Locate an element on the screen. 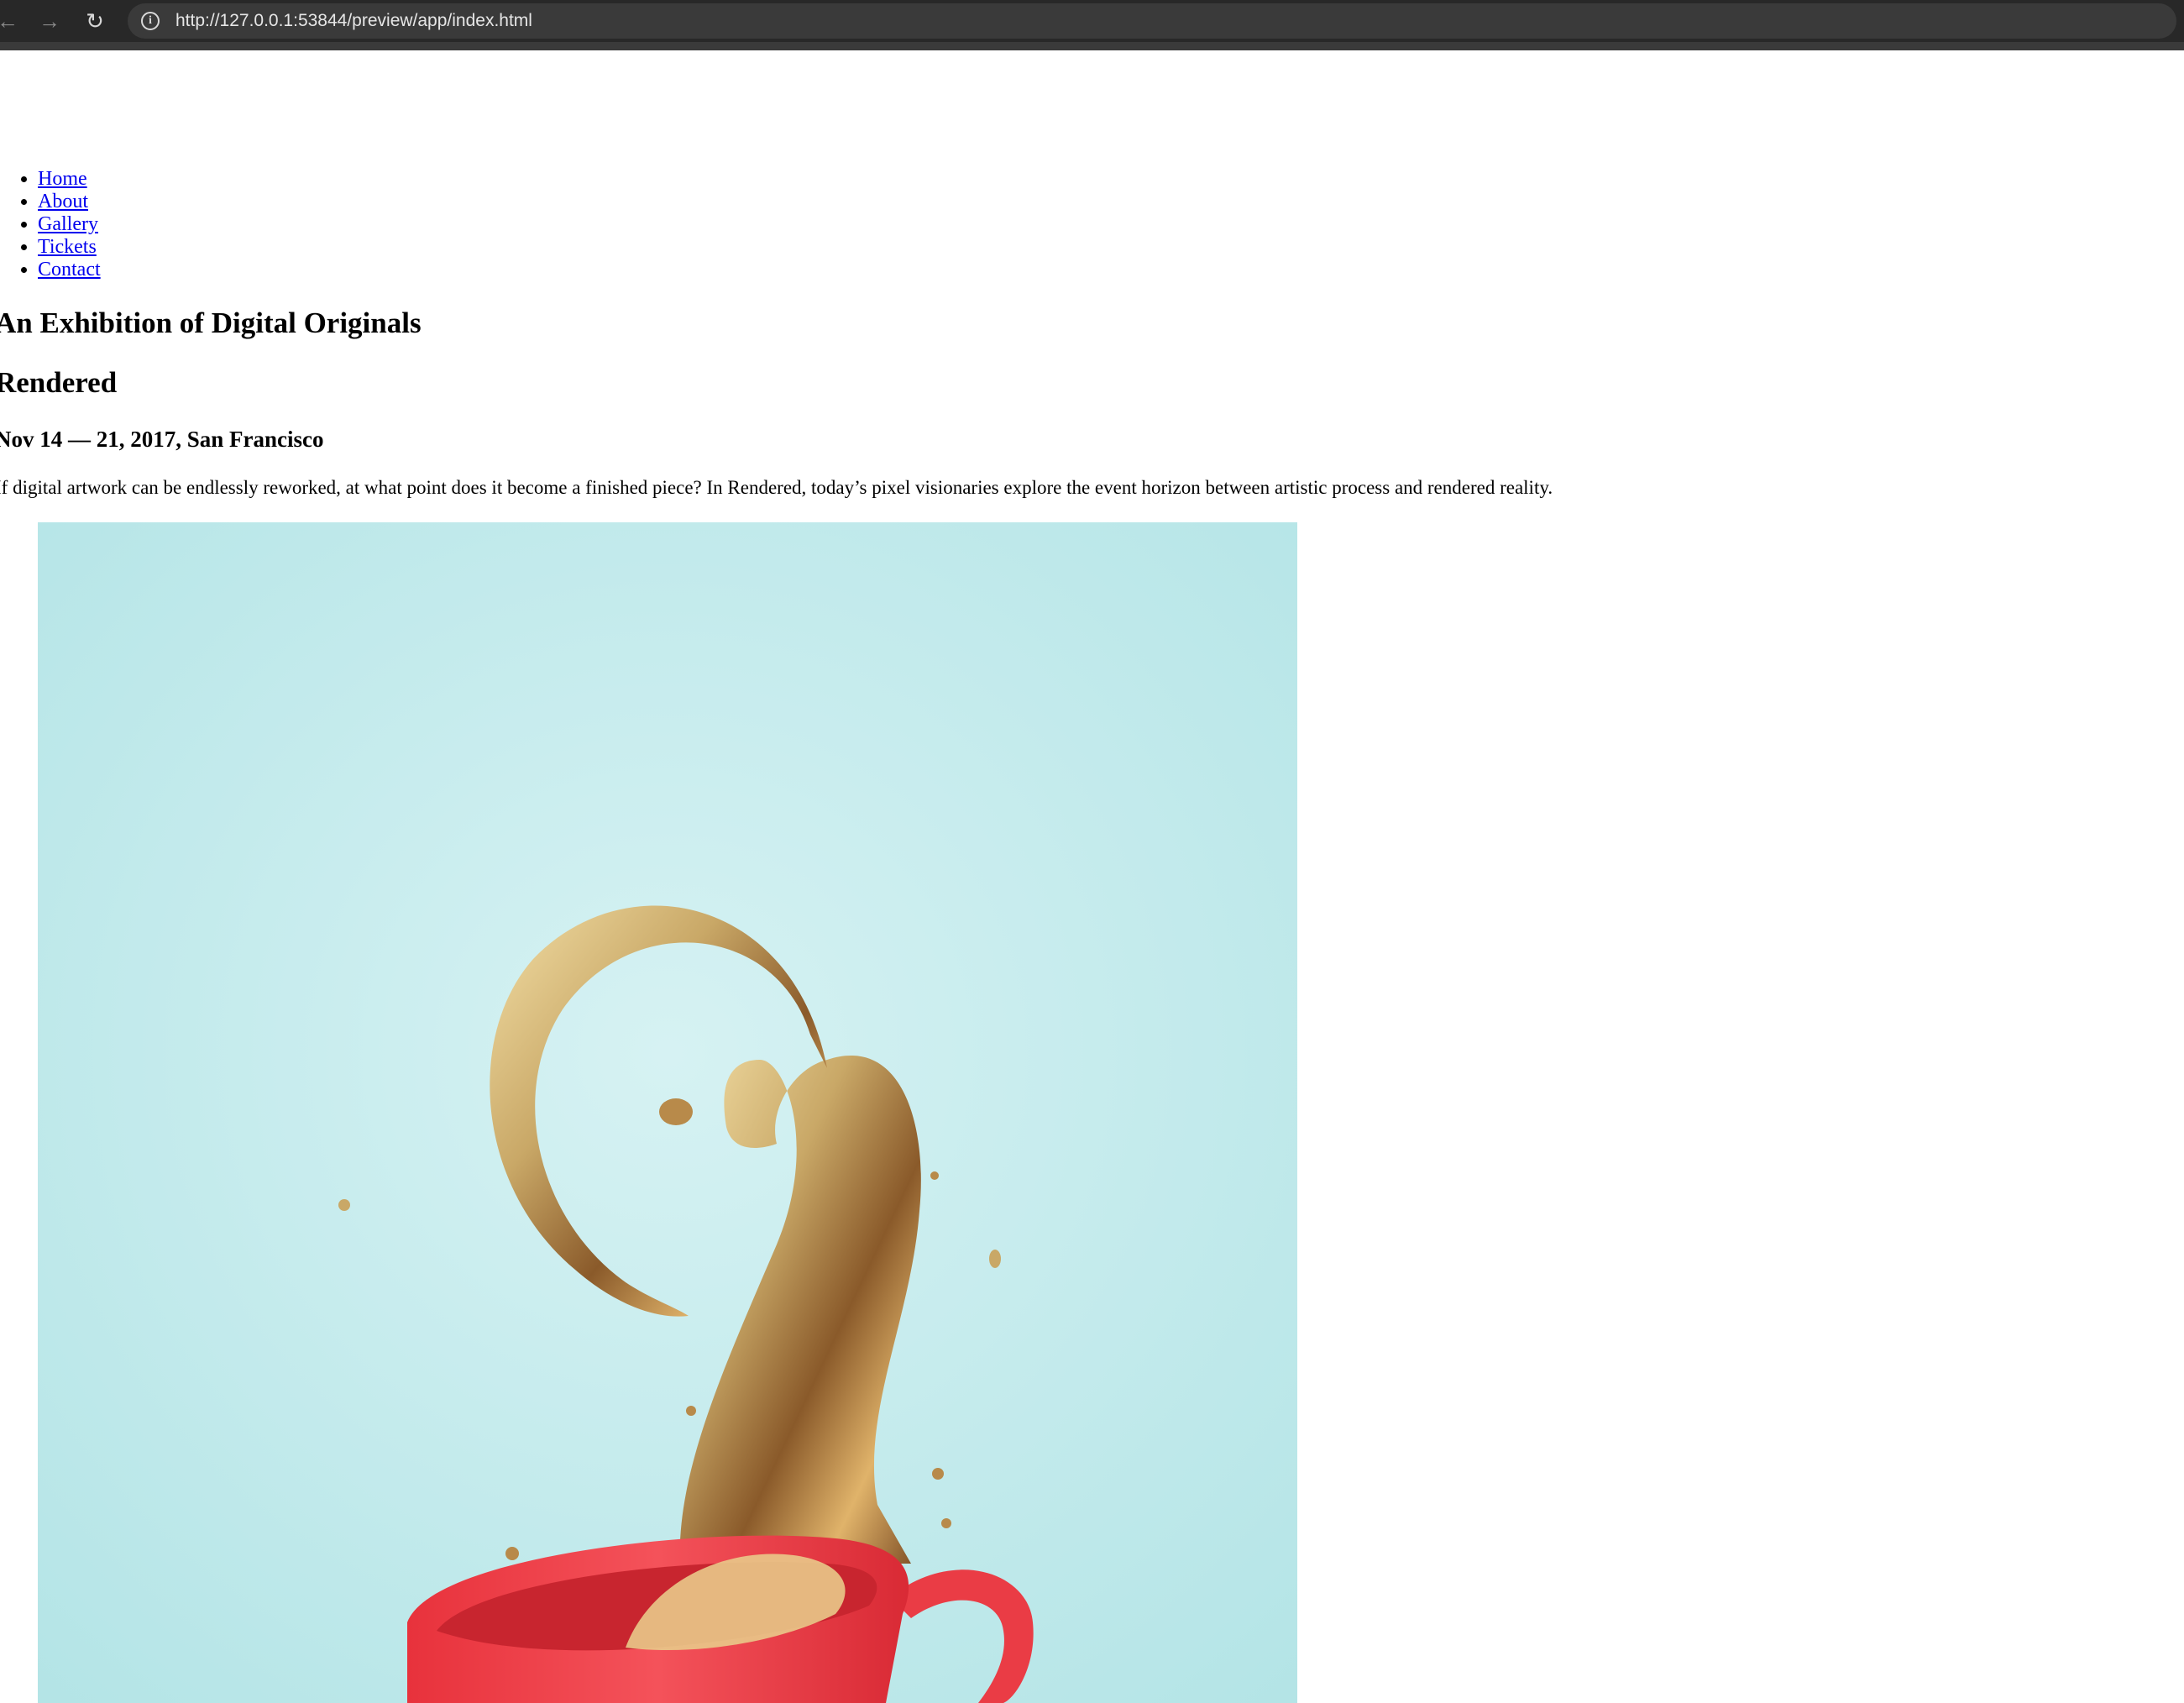 This screenshot has height=1703, width=2184. nav-link-contact: Contact is located at coordinates (69, 269).